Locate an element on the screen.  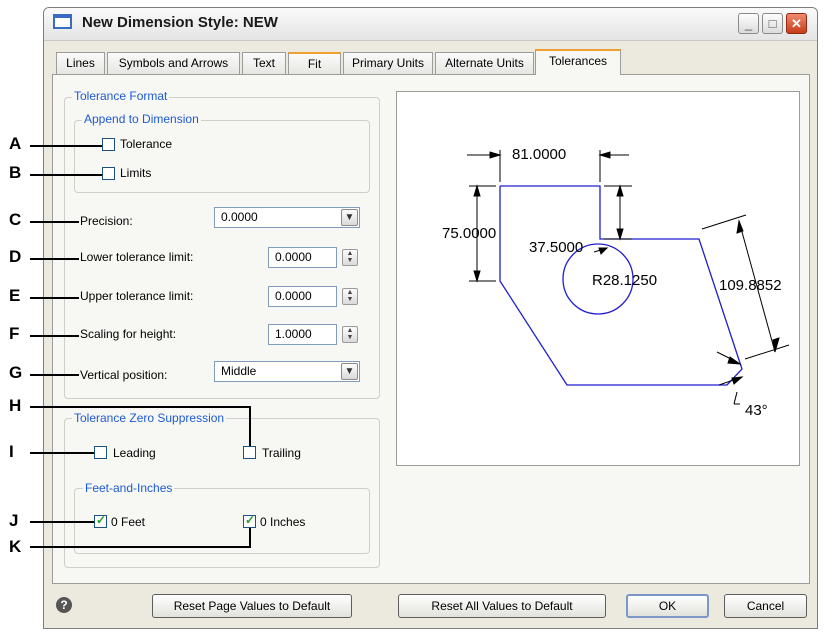
lower-tolerance-label: Lower tolerance limit: is located at coordinates (137, 257).